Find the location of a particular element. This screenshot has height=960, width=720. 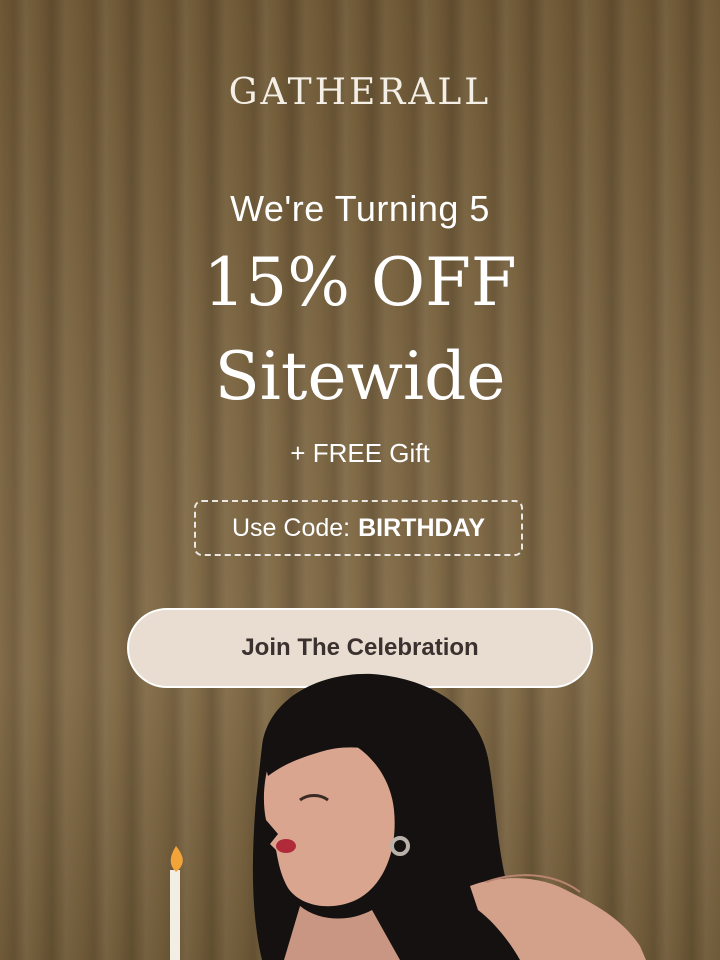

promo-code-box: Use Code: BIRTHDAY is located at coordinates (358, 528).